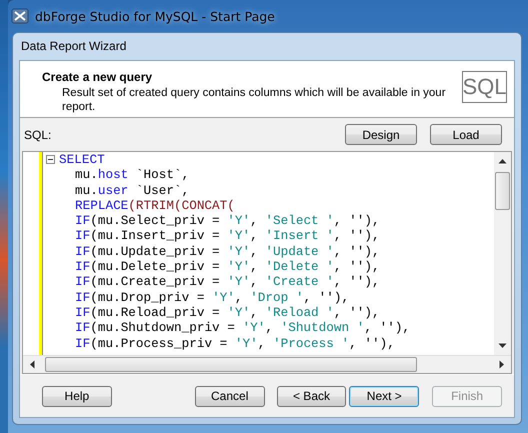 Image resolution: width=528 pixels, height=433 pixels. What do you see at coordinates (20, 16) in the screenshot?
I see `app-icon` at bounding box center [20, 16].